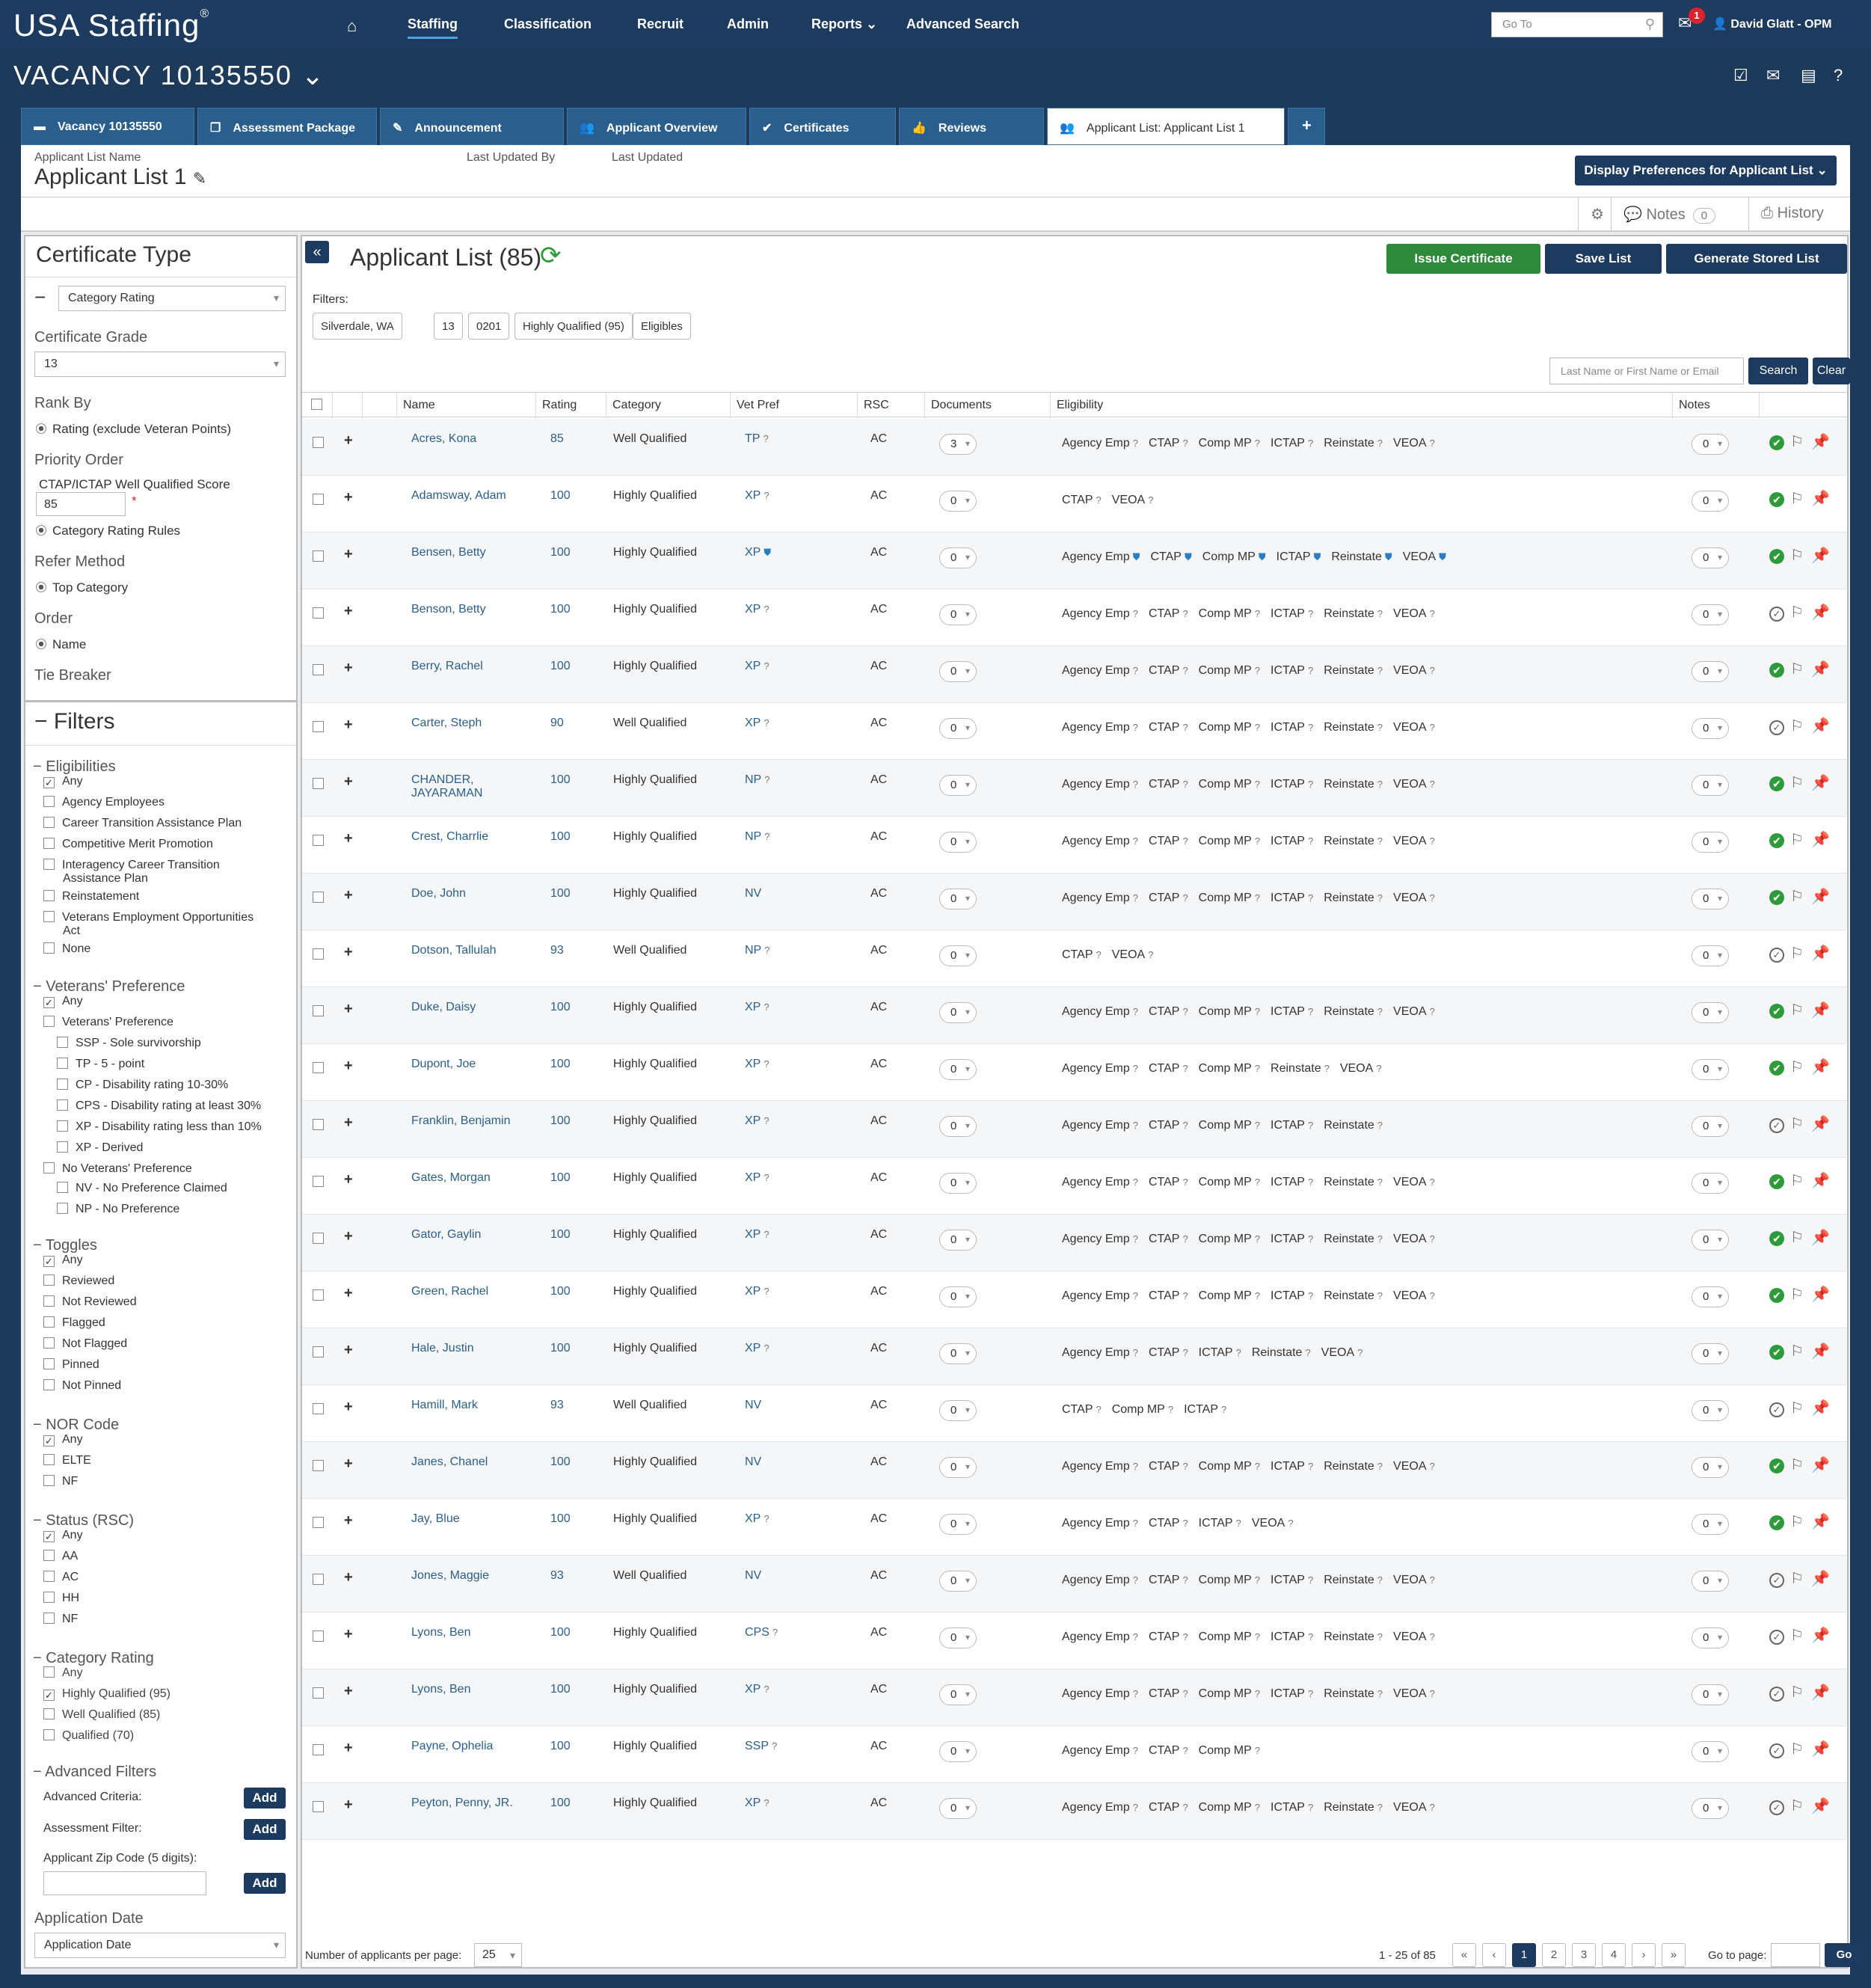  I want to click on add-criteria-button: Add, so click(265, 1798).